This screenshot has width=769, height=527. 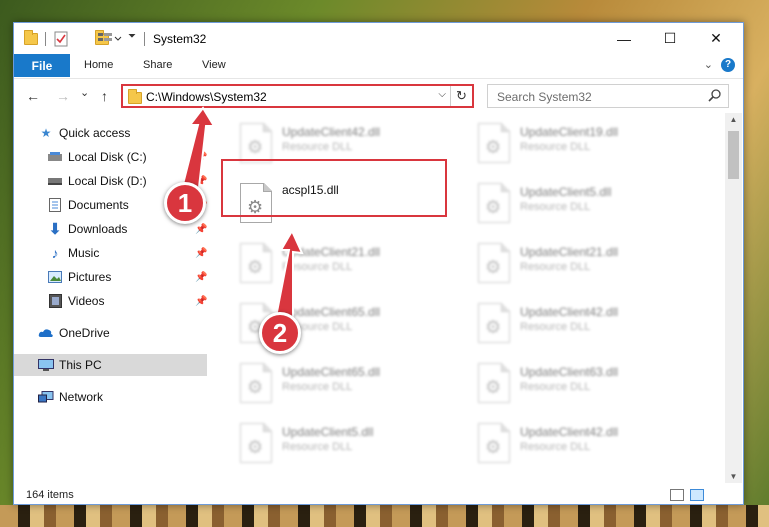 I want to click on large-icons-view-icon, so click(x=697, y=495).